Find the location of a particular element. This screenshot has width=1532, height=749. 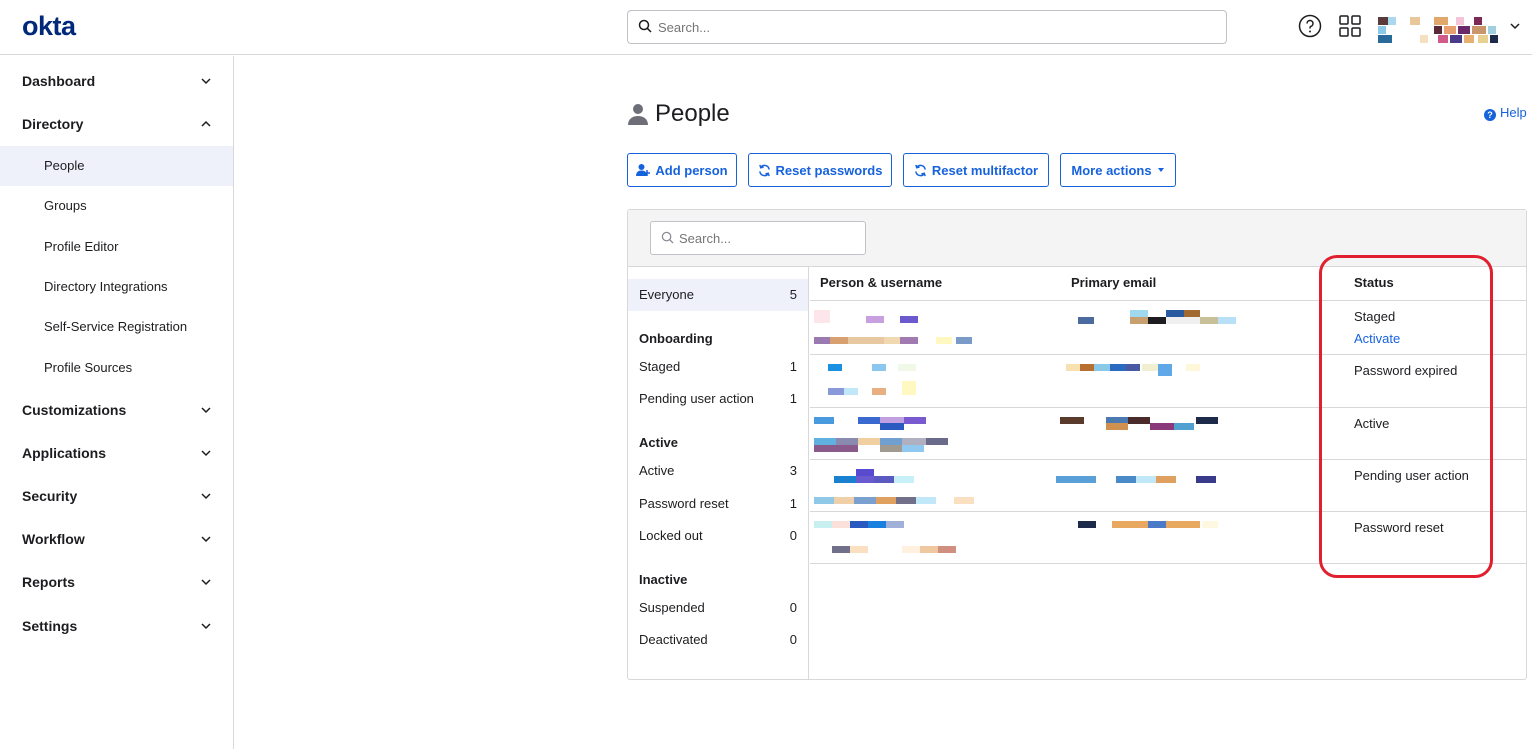

user-account-redacted is located at coordinates (1440, 30).